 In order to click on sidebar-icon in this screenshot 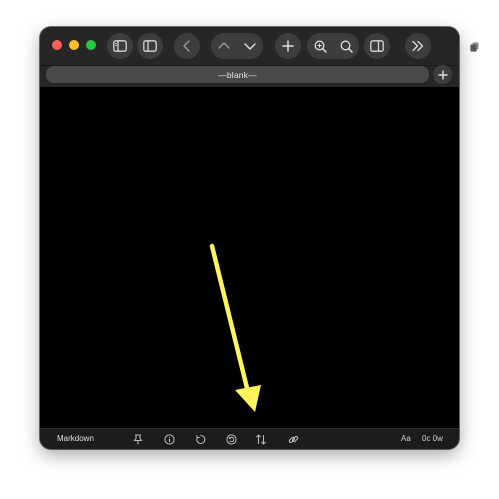, I will do `click(120, 46)`.